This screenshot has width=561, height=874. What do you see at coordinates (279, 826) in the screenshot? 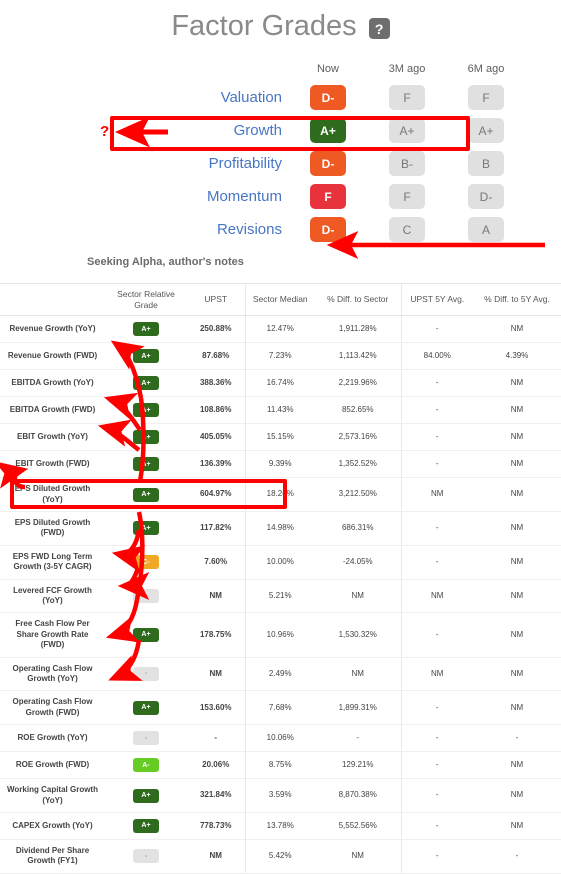
I see `cell-sector-median: 13.78%` at bounding box center [279, 826].